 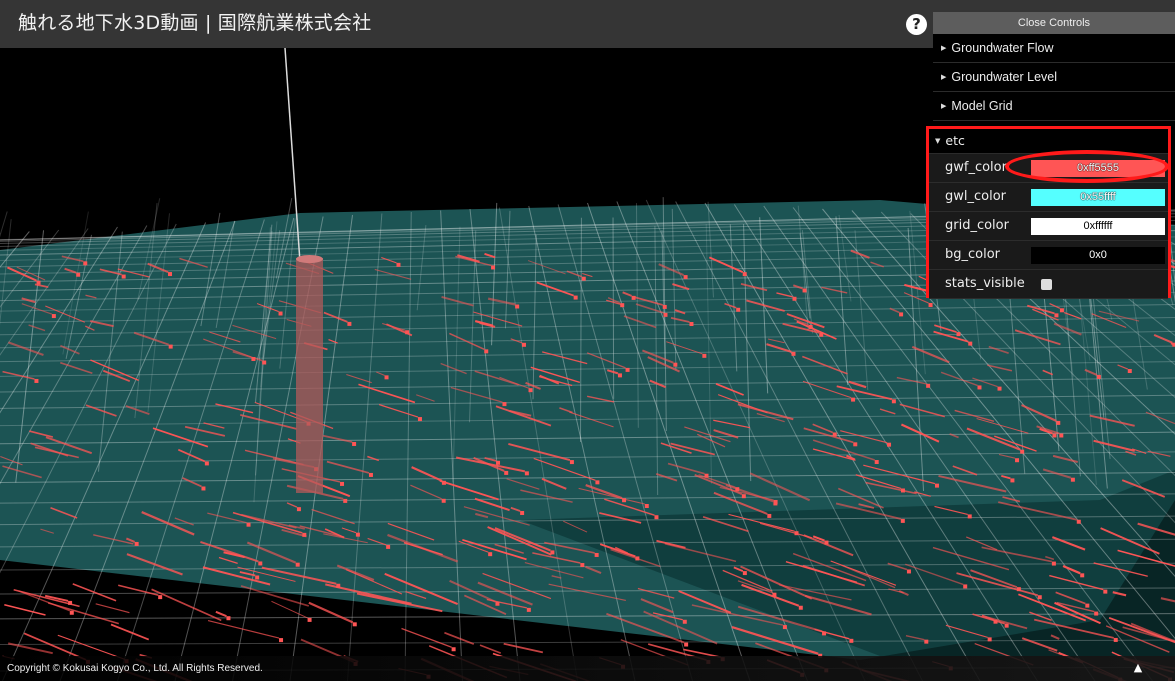 I want to click on folder-groundwater-level: ▶ Groundwater Level, so click(x=1054, y=77).